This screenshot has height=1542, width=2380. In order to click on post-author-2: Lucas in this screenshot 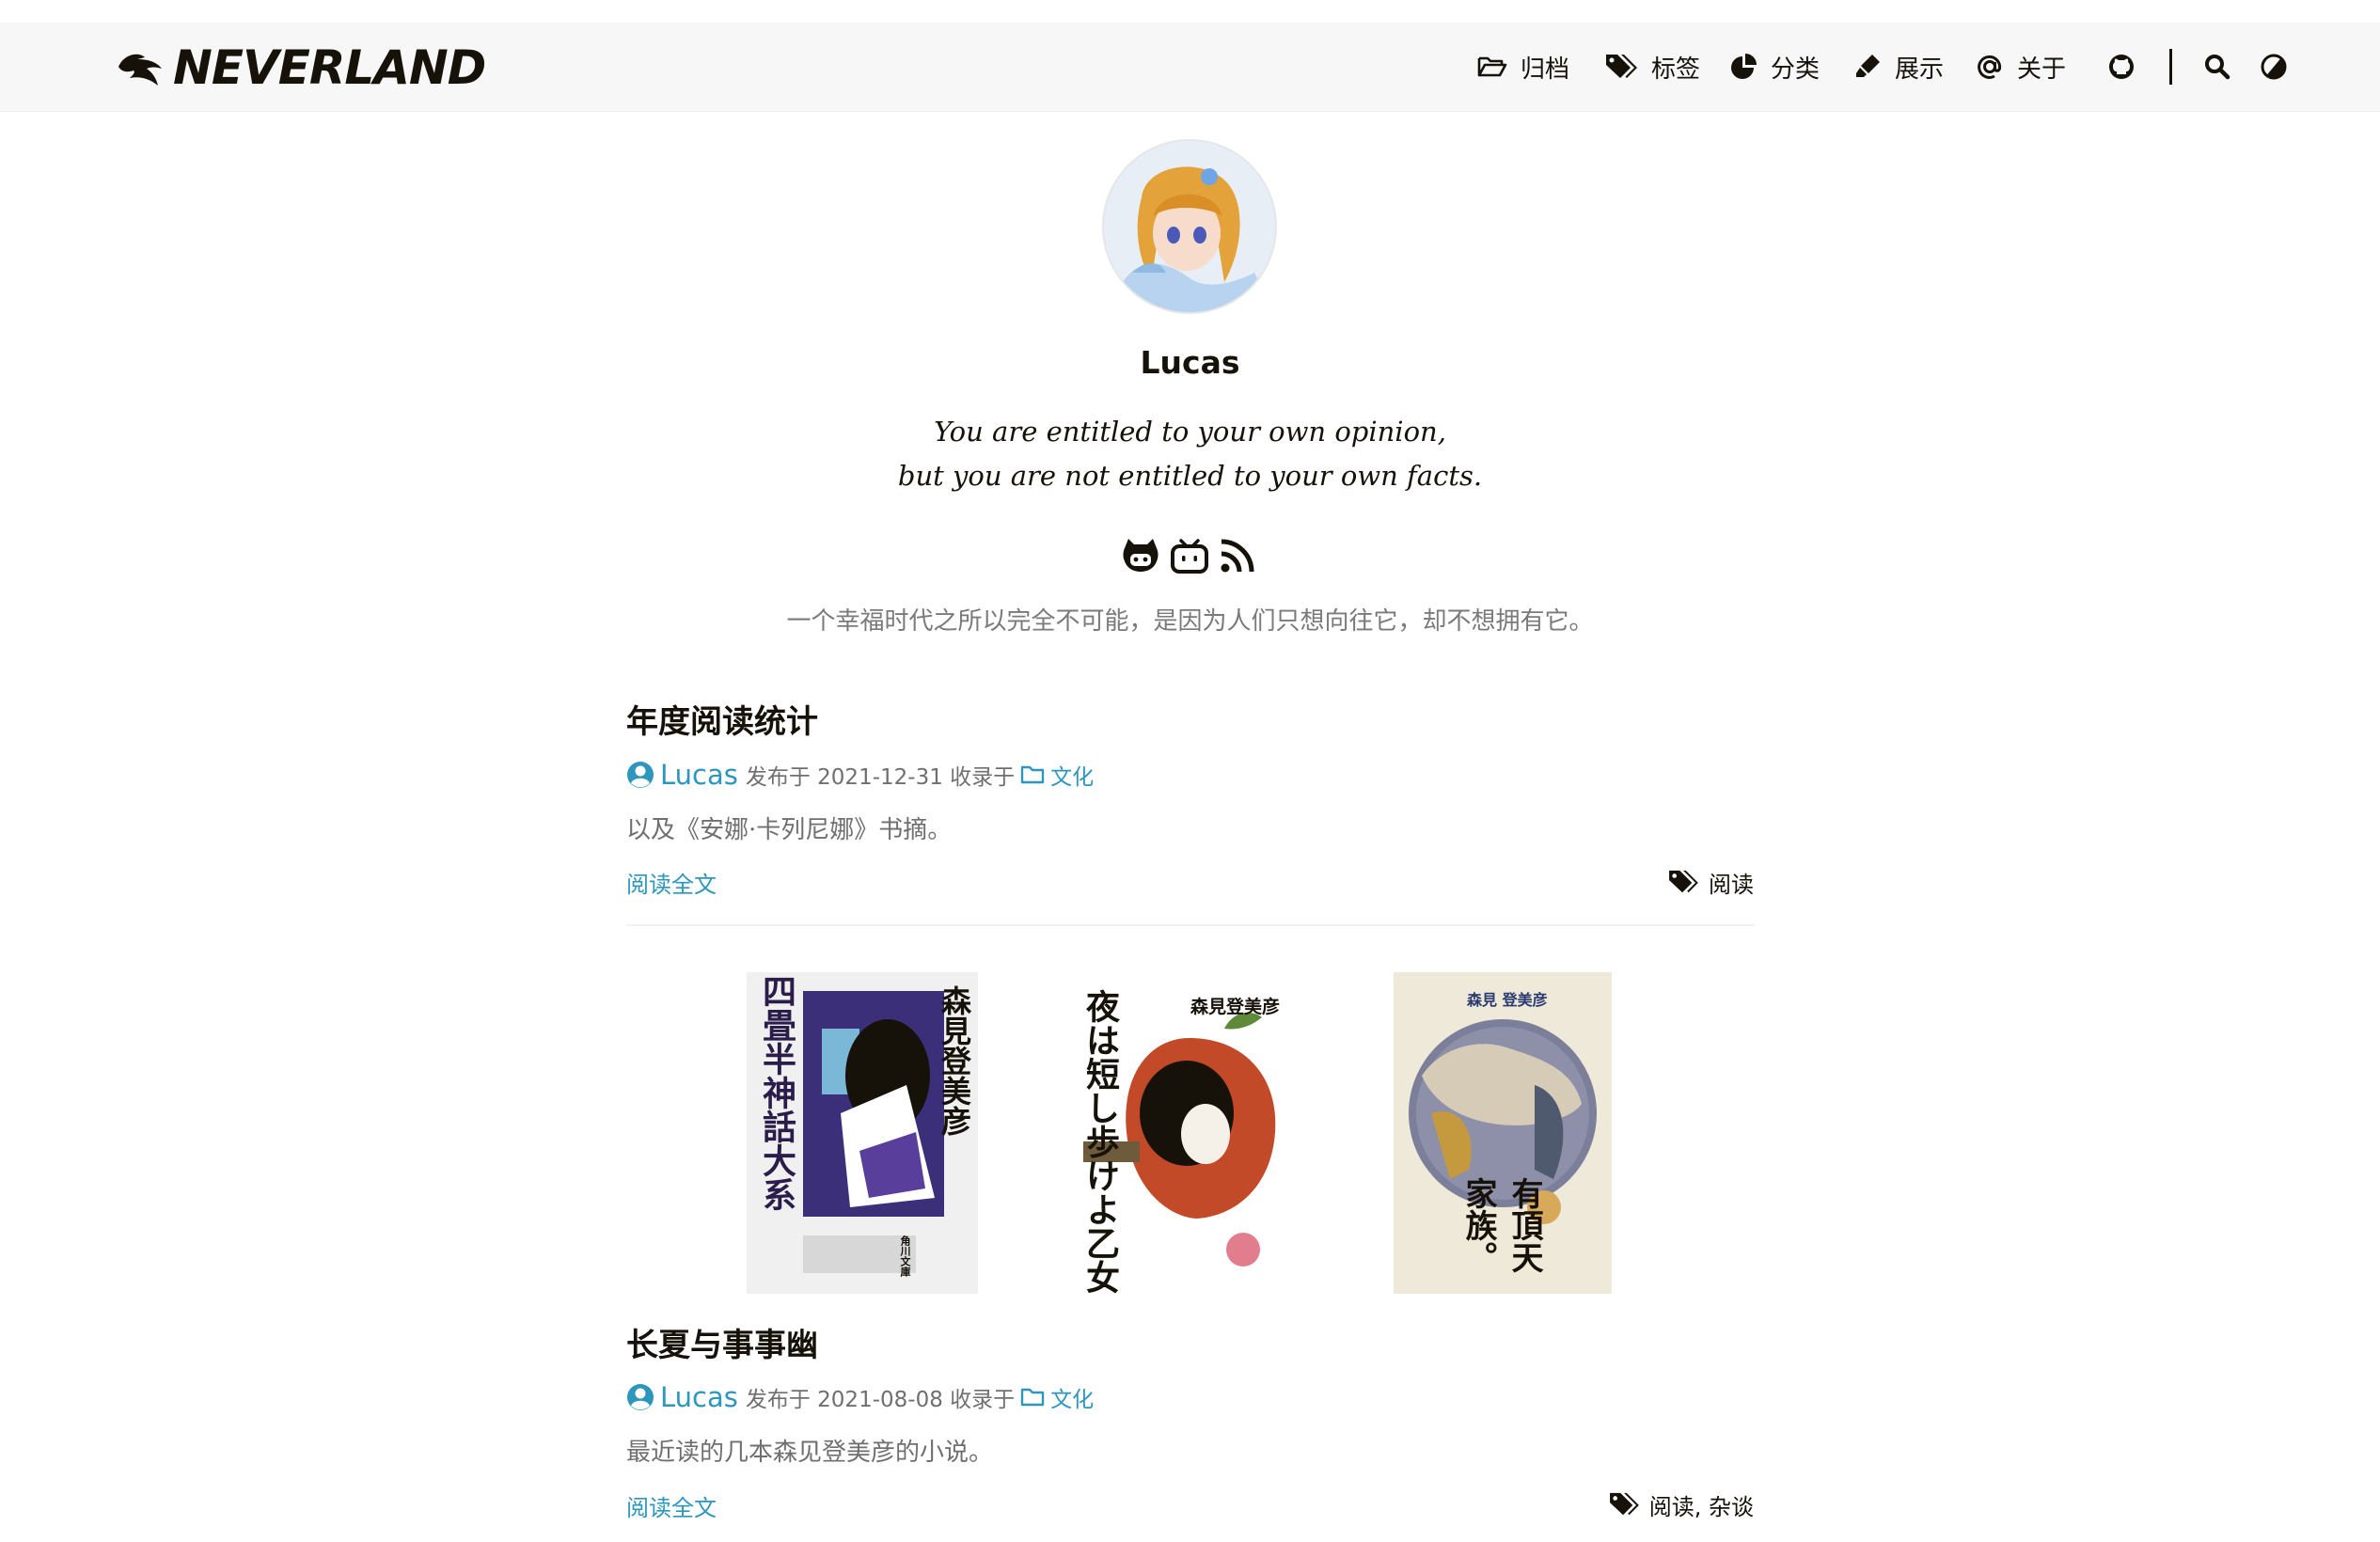, I will do `click(699, 1397)`.